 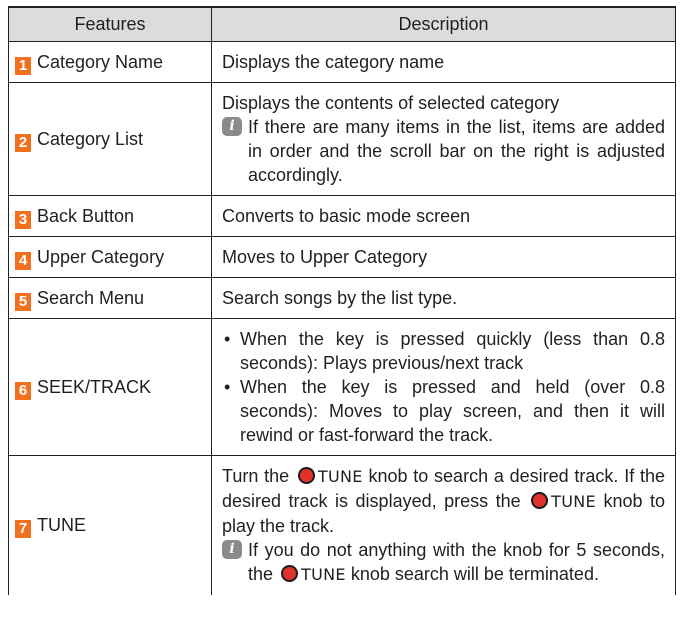 I want to click on number-badge: 6, so click(x=23, y=390).